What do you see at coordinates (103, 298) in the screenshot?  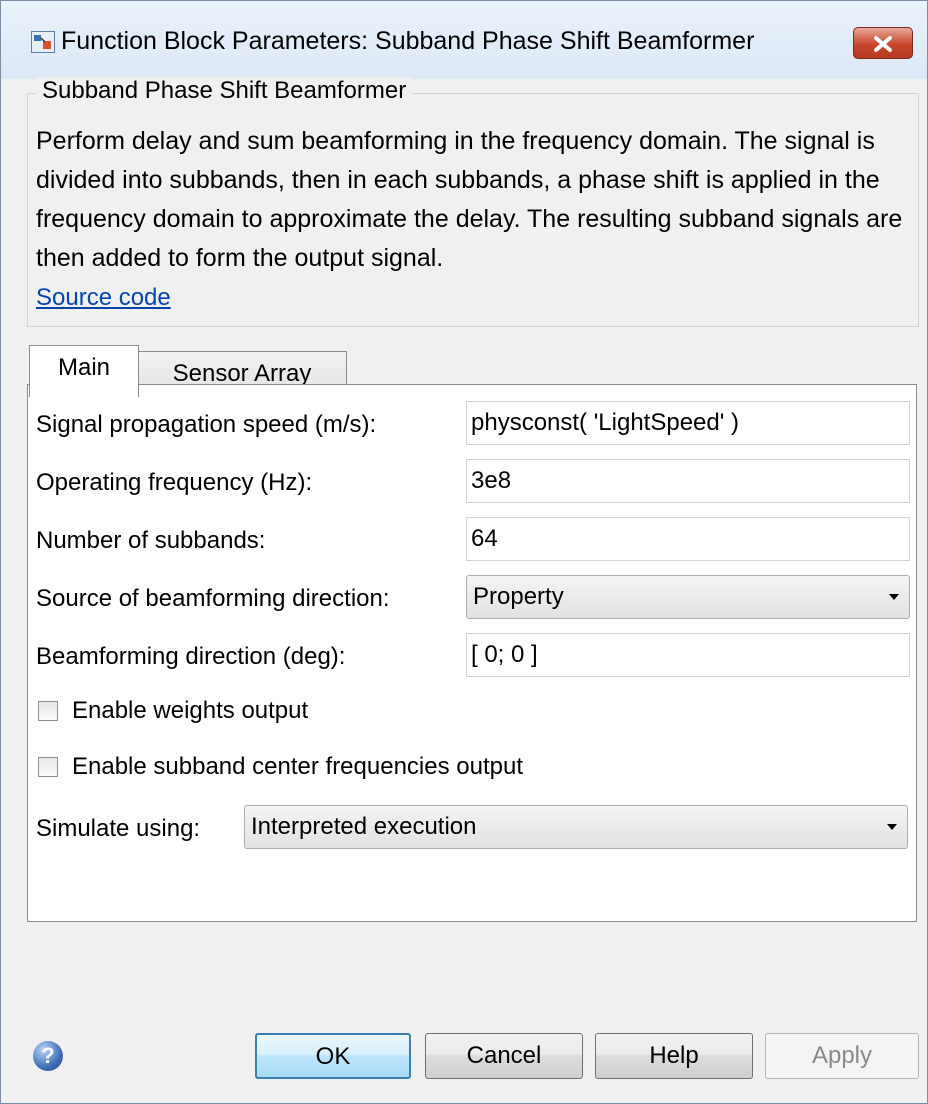 I see `source-code-link: Source code` at bounding box center [103, 298].